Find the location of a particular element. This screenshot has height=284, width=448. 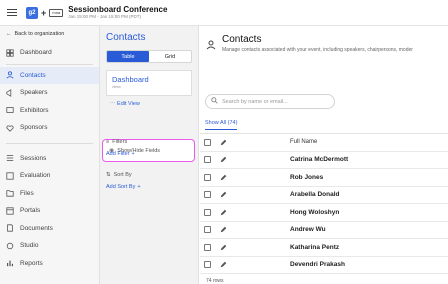

tab-show-all: Show All (74) is located at coordinates (221, 125).